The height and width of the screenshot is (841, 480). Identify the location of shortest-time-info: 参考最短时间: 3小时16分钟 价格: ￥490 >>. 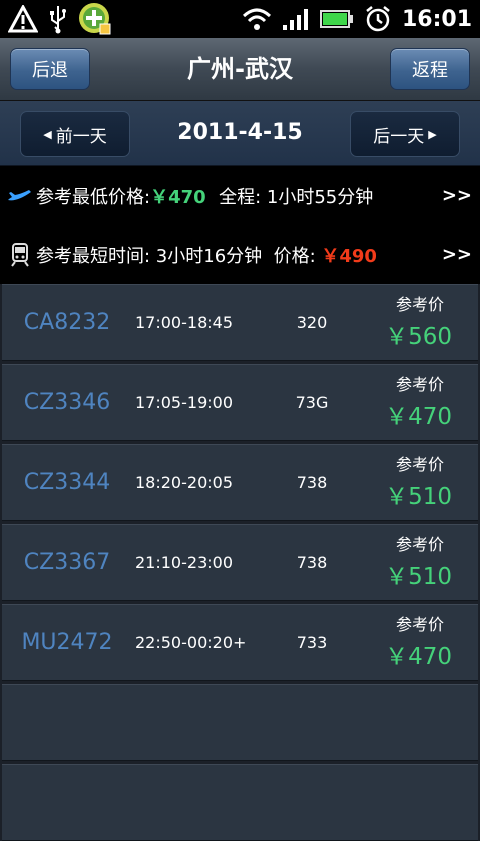
(240, 254).